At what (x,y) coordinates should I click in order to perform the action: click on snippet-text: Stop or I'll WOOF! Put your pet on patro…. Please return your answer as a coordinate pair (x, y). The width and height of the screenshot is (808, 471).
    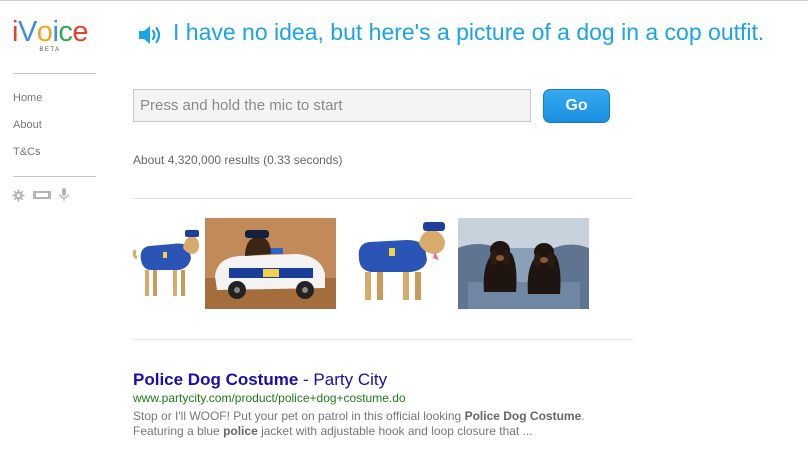
    Looking at the image, I should click on (299, 416).